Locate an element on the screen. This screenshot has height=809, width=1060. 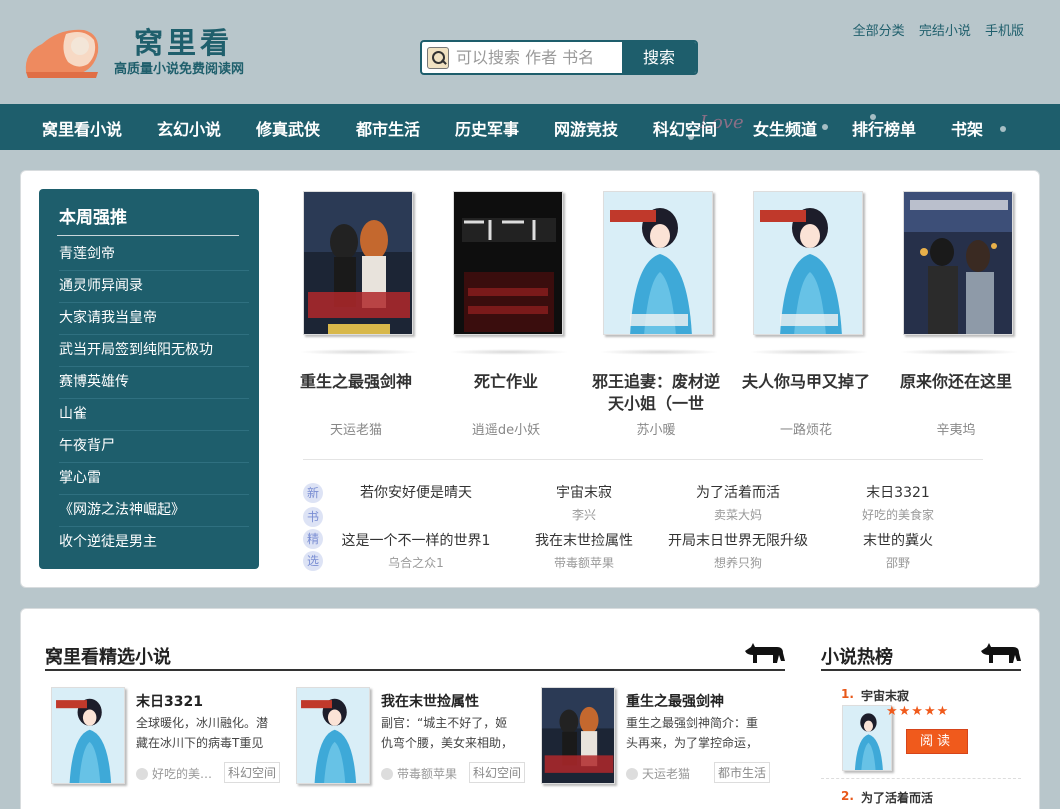
nav-item-lishi: 历史军事 is located at coordinates (487, 128).